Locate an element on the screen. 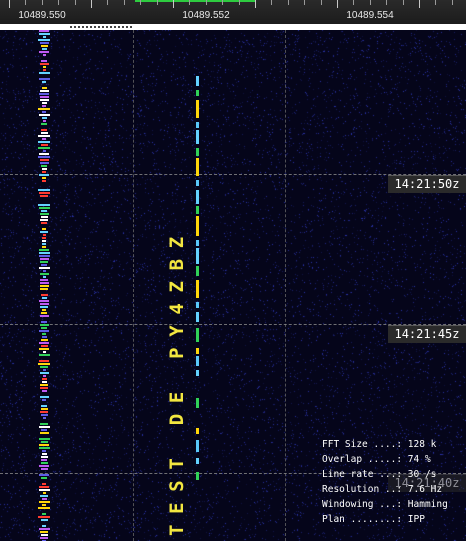 The width and height of the screenshot is (466, 541). info-overlap: Overlap .....: 74 % is located at coordinates (376, 459).